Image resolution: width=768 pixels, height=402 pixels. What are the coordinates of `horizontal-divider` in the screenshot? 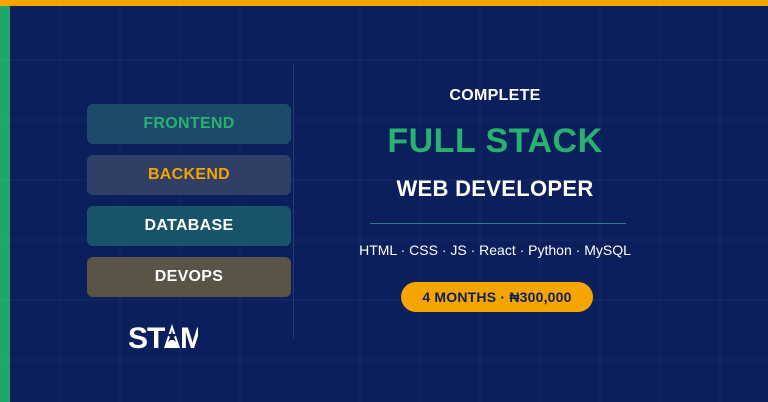 It's located at (498, 223).